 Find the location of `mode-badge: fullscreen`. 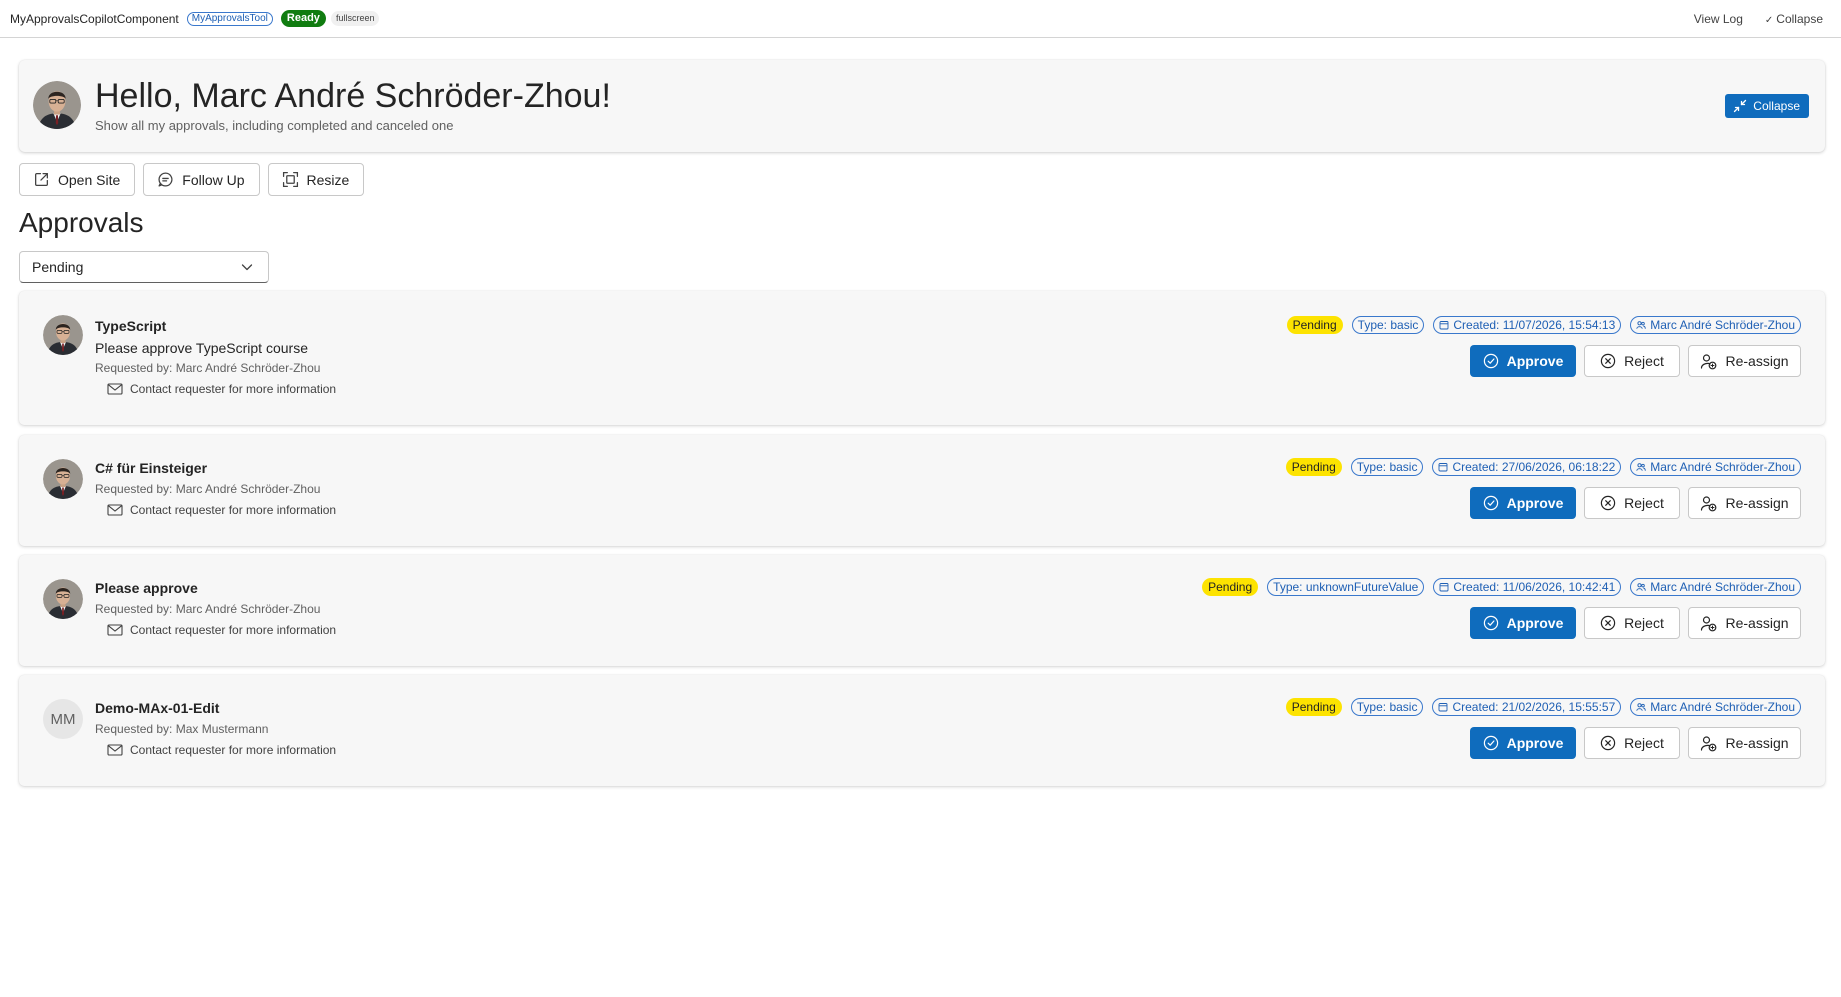

mode-badge: fullscreen is located at coordinates (355, 18).